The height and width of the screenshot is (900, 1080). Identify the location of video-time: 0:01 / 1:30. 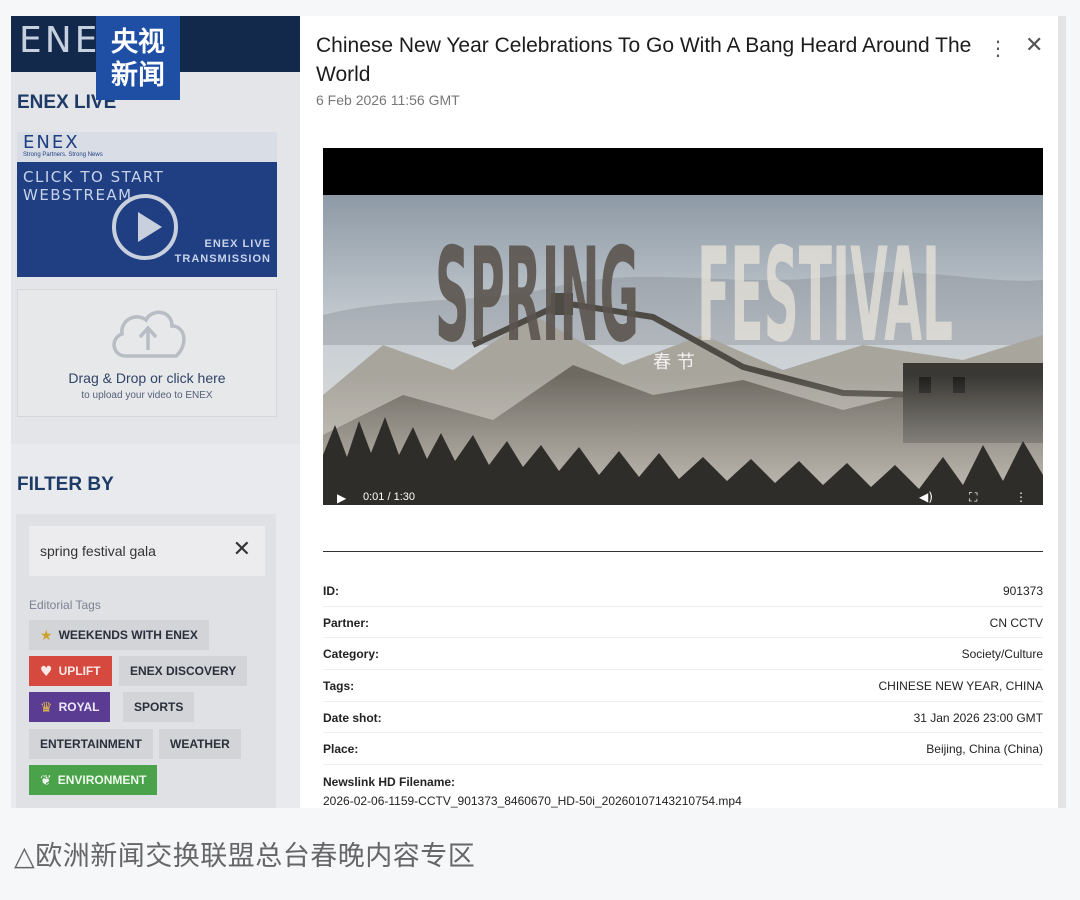
(389, 497).